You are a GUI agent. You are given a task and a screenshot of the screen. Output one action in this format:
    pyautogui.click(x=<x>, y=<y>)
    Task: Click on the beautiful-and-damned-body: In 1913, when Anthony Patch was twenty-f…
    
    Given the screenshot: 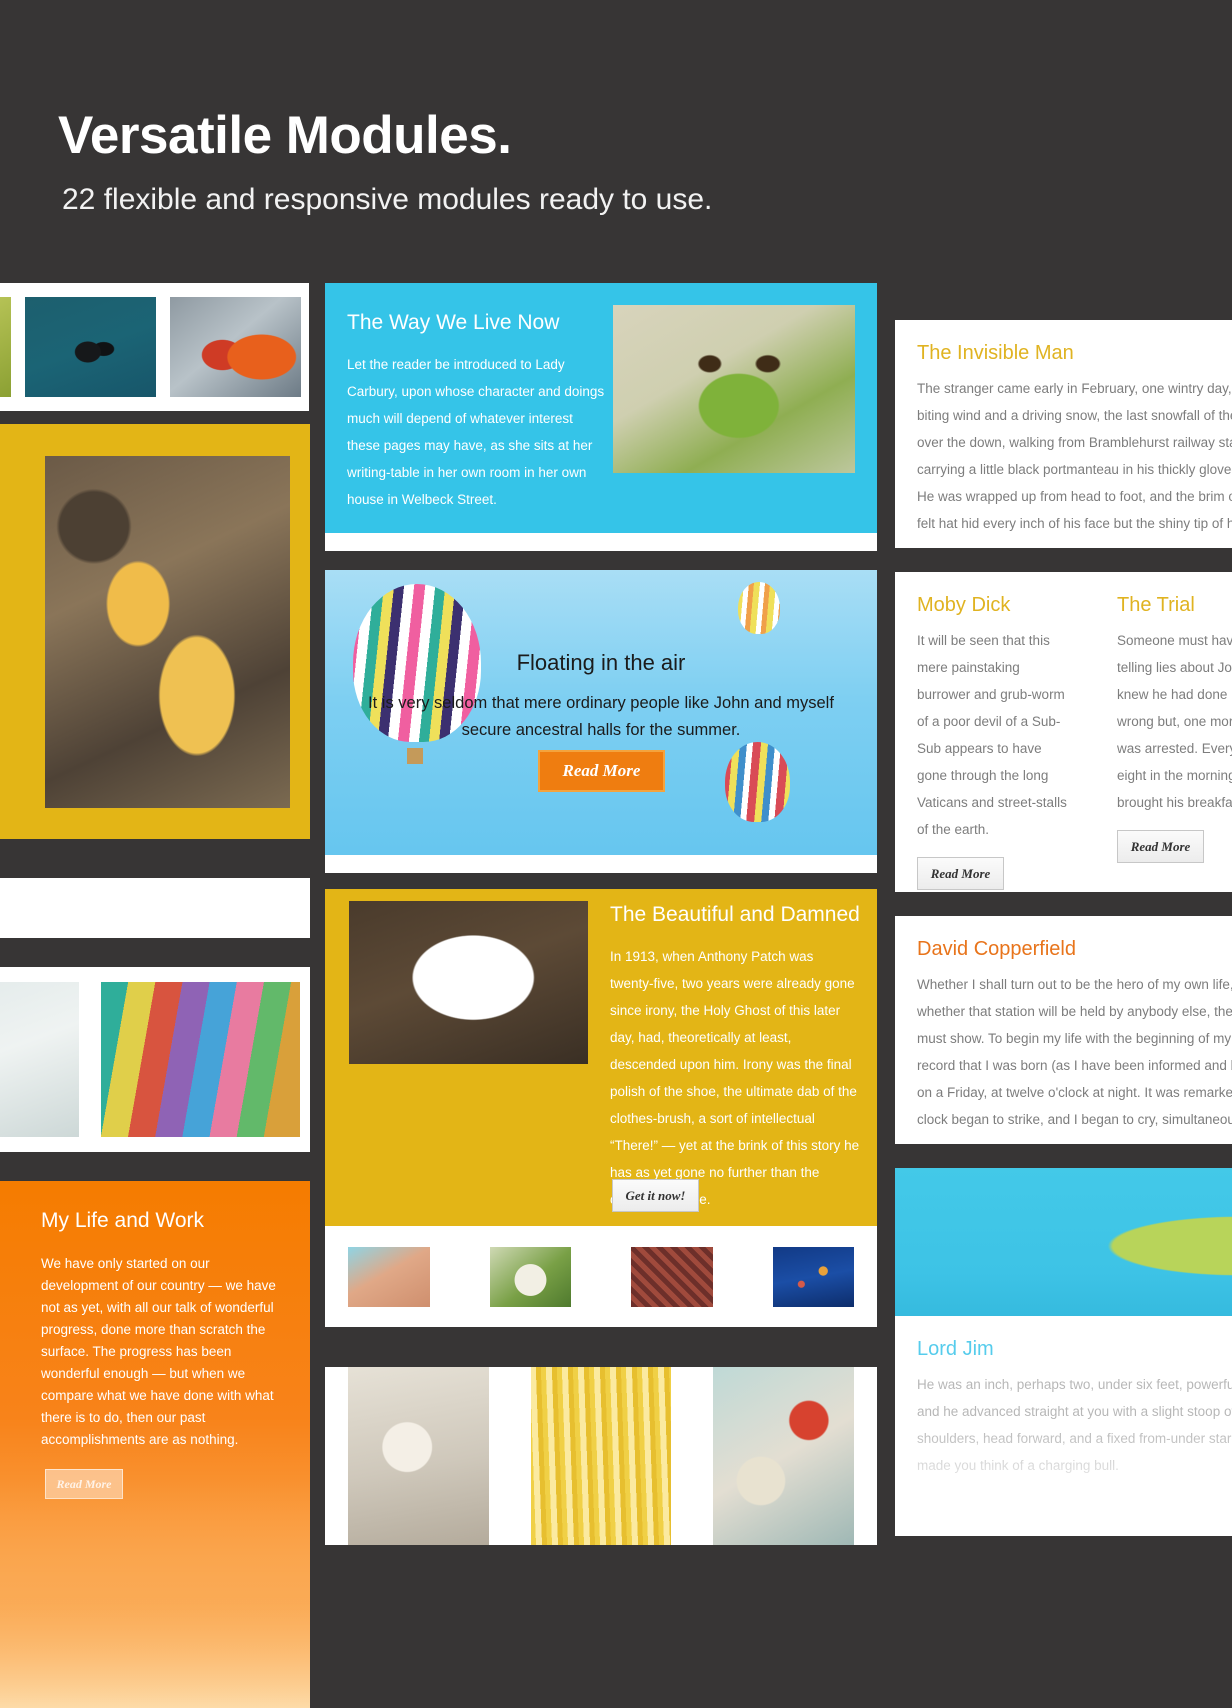 What is the action you would take?
    pyautogui.click(x=735, y=1078)
    